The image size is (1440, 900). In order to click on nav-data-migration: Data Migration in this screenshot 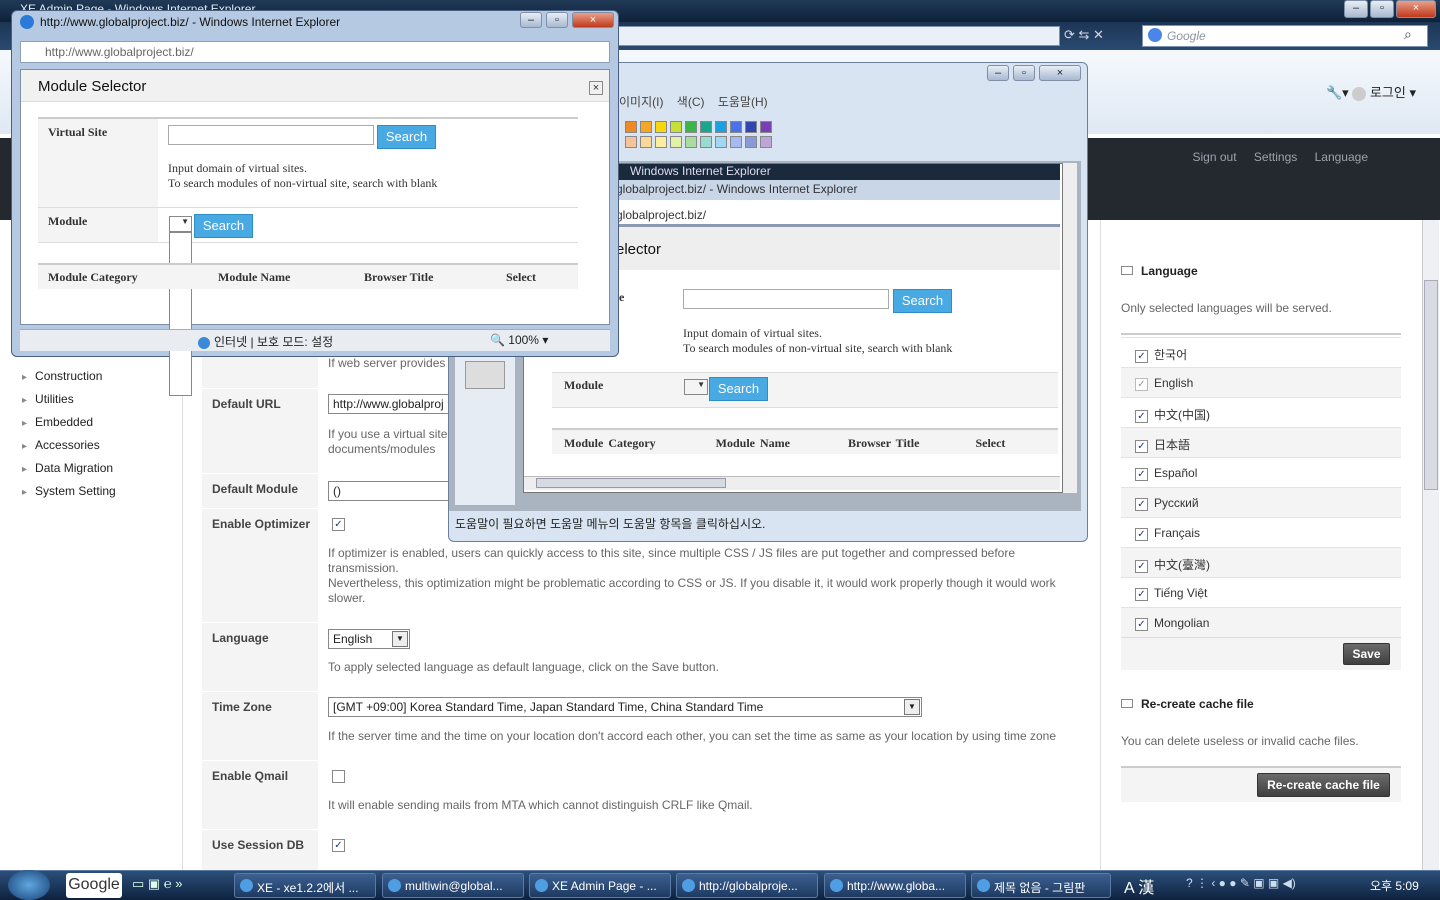, I will do `click(67, 468)`.